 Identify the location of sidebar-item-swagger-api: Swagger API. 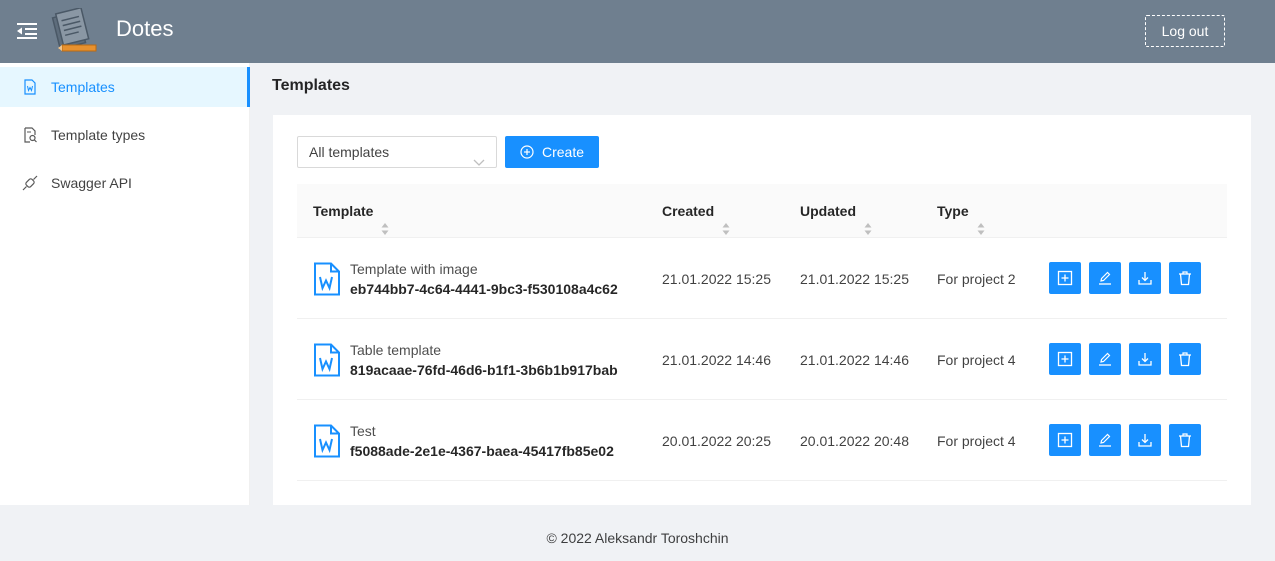
(125, 183).